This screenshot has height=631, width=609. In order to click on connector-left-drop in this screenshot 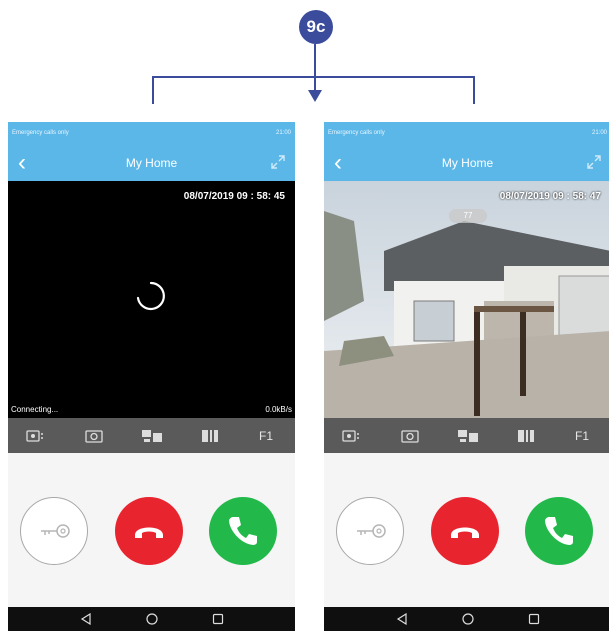, I will do `click(153, 90)`.